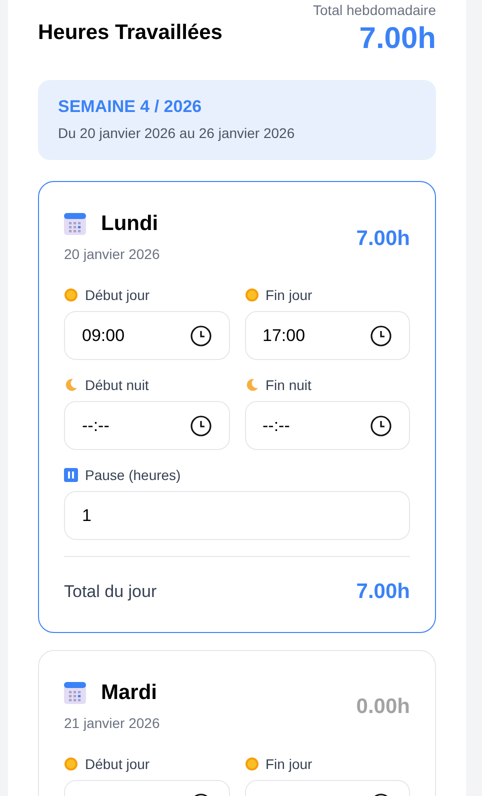 The height and width of the screenshot is (796, 482). What do you see at coordinates (397, 39) in the screenshot?
I see `weekly-total-value: 7.00h` at bounding box center [397, 39].